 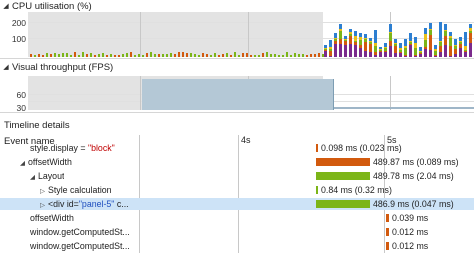 I want to click on timeline-details-title: Timeline details, so click(x=37, y=125).